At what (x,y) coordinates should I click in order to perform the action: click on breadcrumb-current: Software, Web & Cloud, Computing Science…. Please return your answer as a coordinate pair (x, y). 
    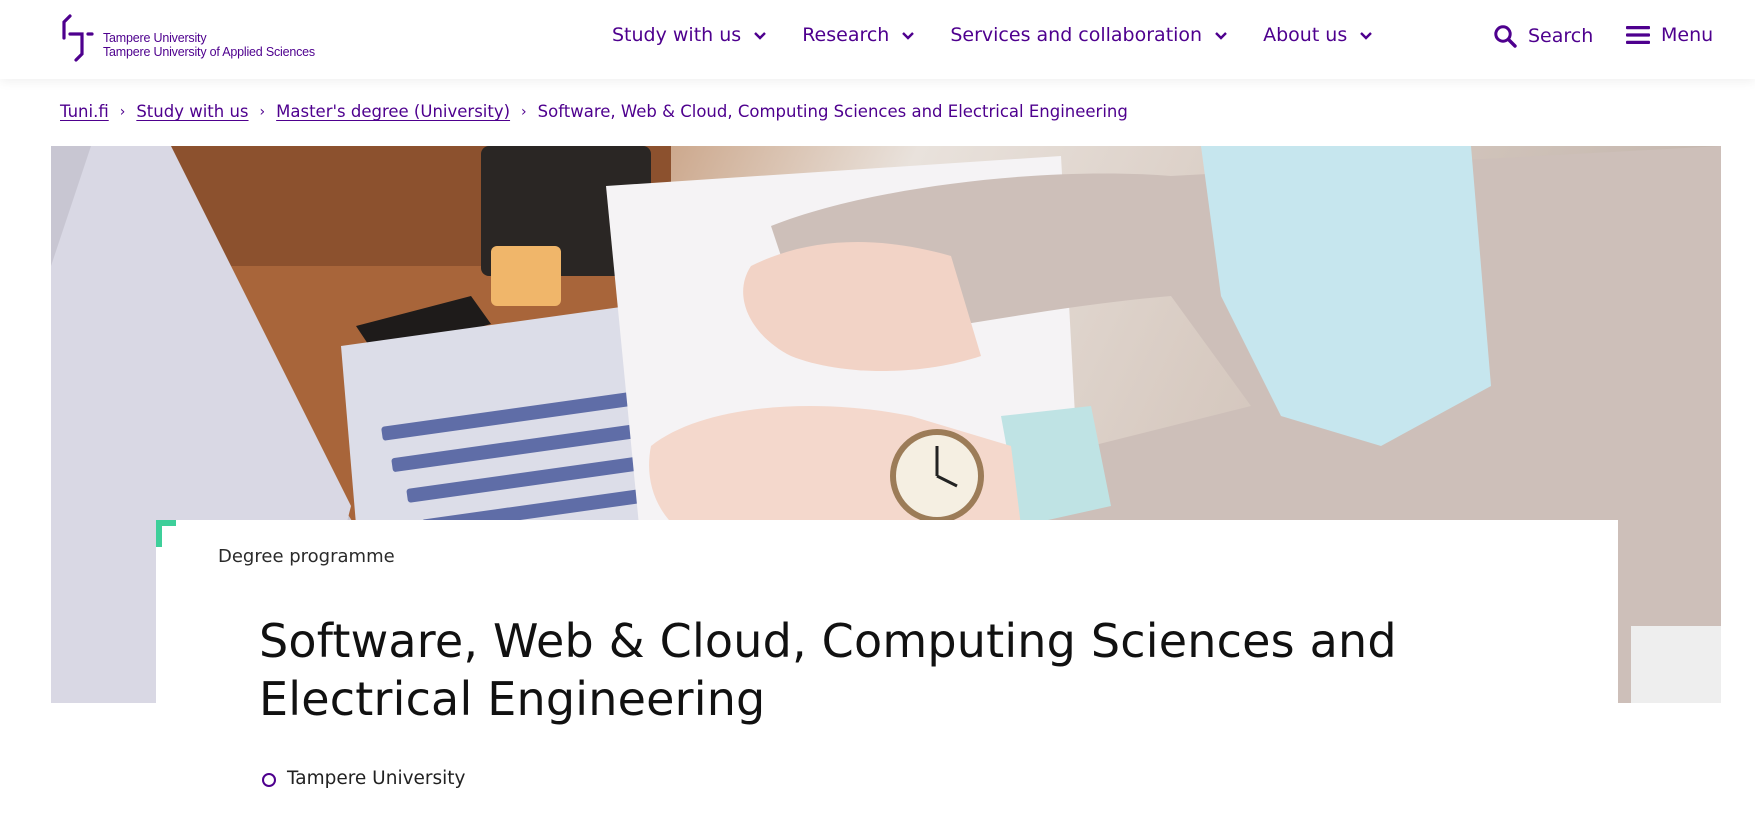
    Looking at the image, I should click on (832, 111).